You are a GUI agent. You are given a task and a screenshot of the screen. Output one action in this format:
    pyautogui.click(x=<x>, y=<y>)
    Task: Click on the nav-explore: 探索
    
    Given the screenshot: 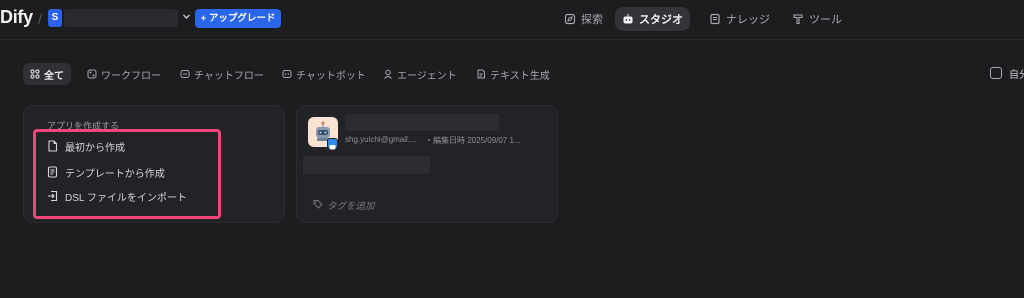 What is the action you would take?
    pyautogui.click(x=583, y=19)
    